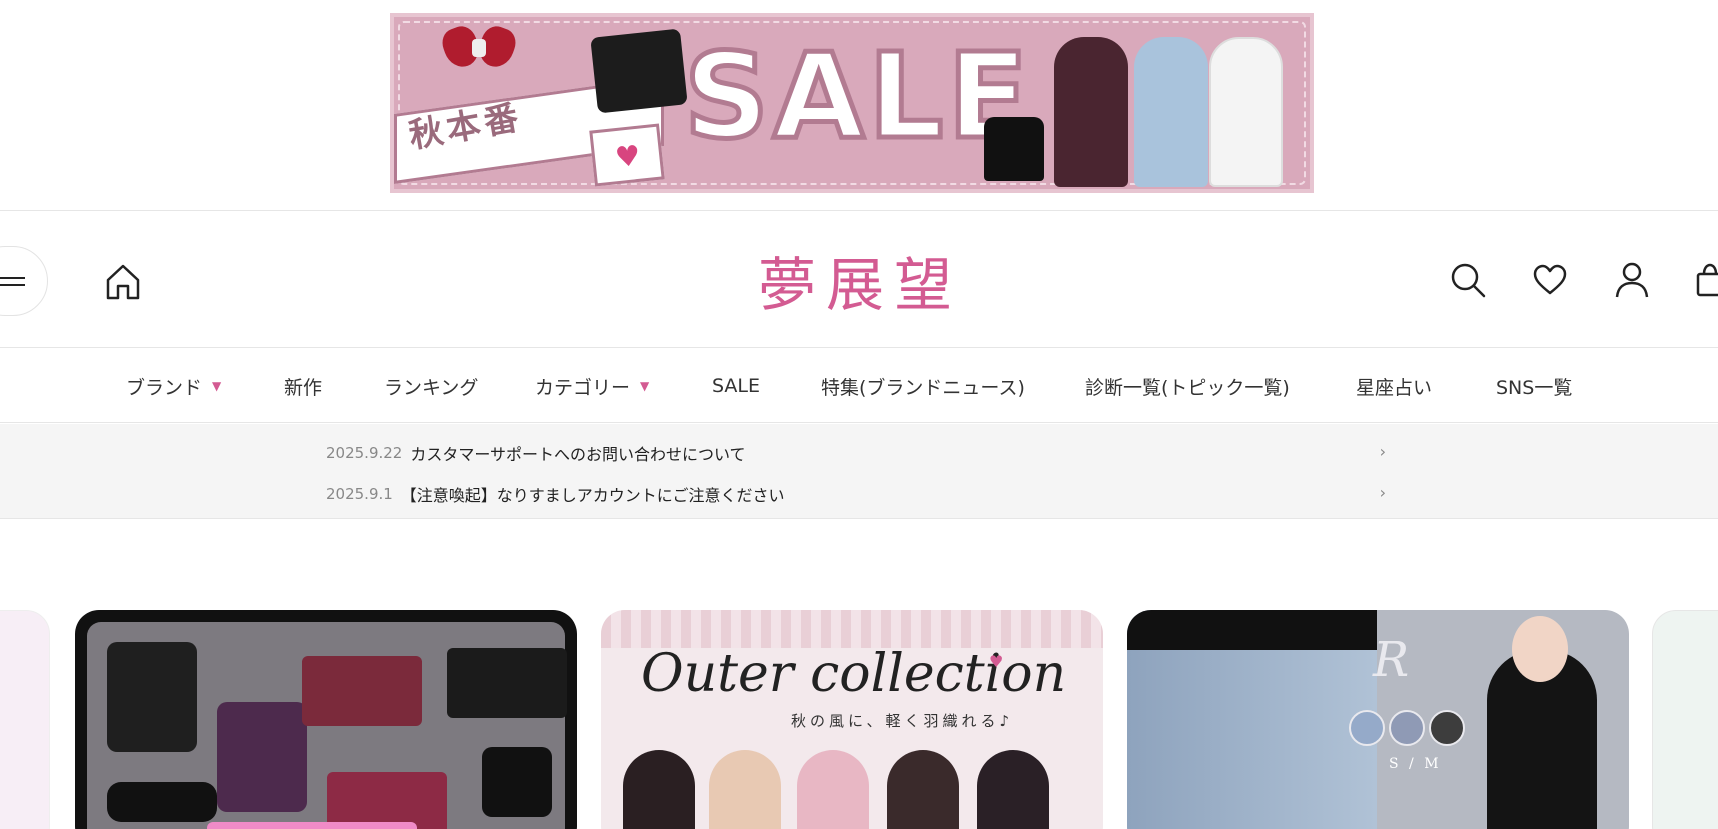  I want to click on model-face, so click(1540, 649).